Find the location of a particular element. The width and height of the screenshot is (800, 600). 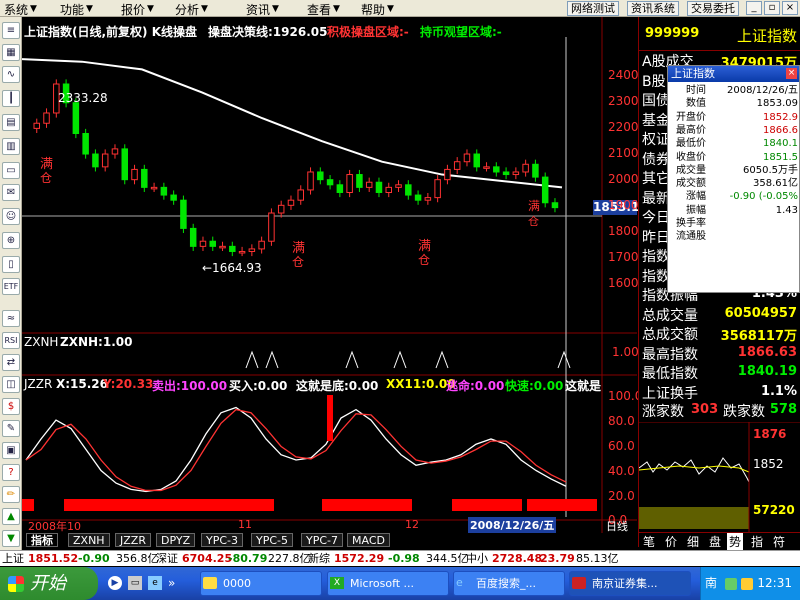

etf-icon: ETF is located at coordinates (11, 286).